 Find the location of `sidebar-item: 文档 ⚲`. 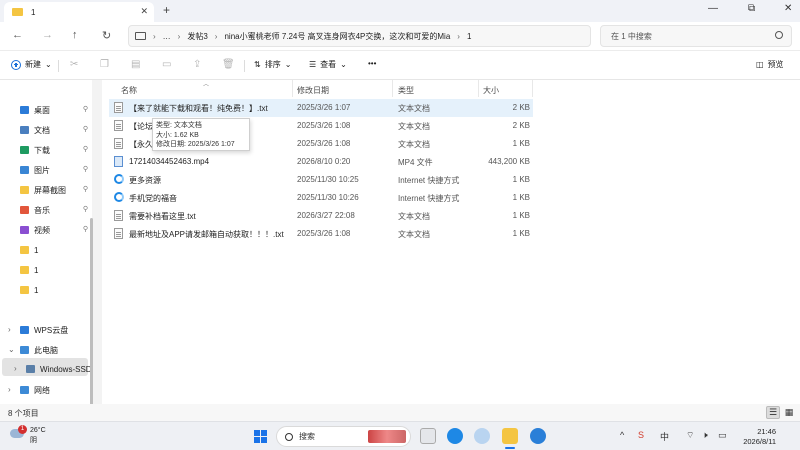

sidebar-item: 文档 ⚲ is located at coordinates (55, 130).